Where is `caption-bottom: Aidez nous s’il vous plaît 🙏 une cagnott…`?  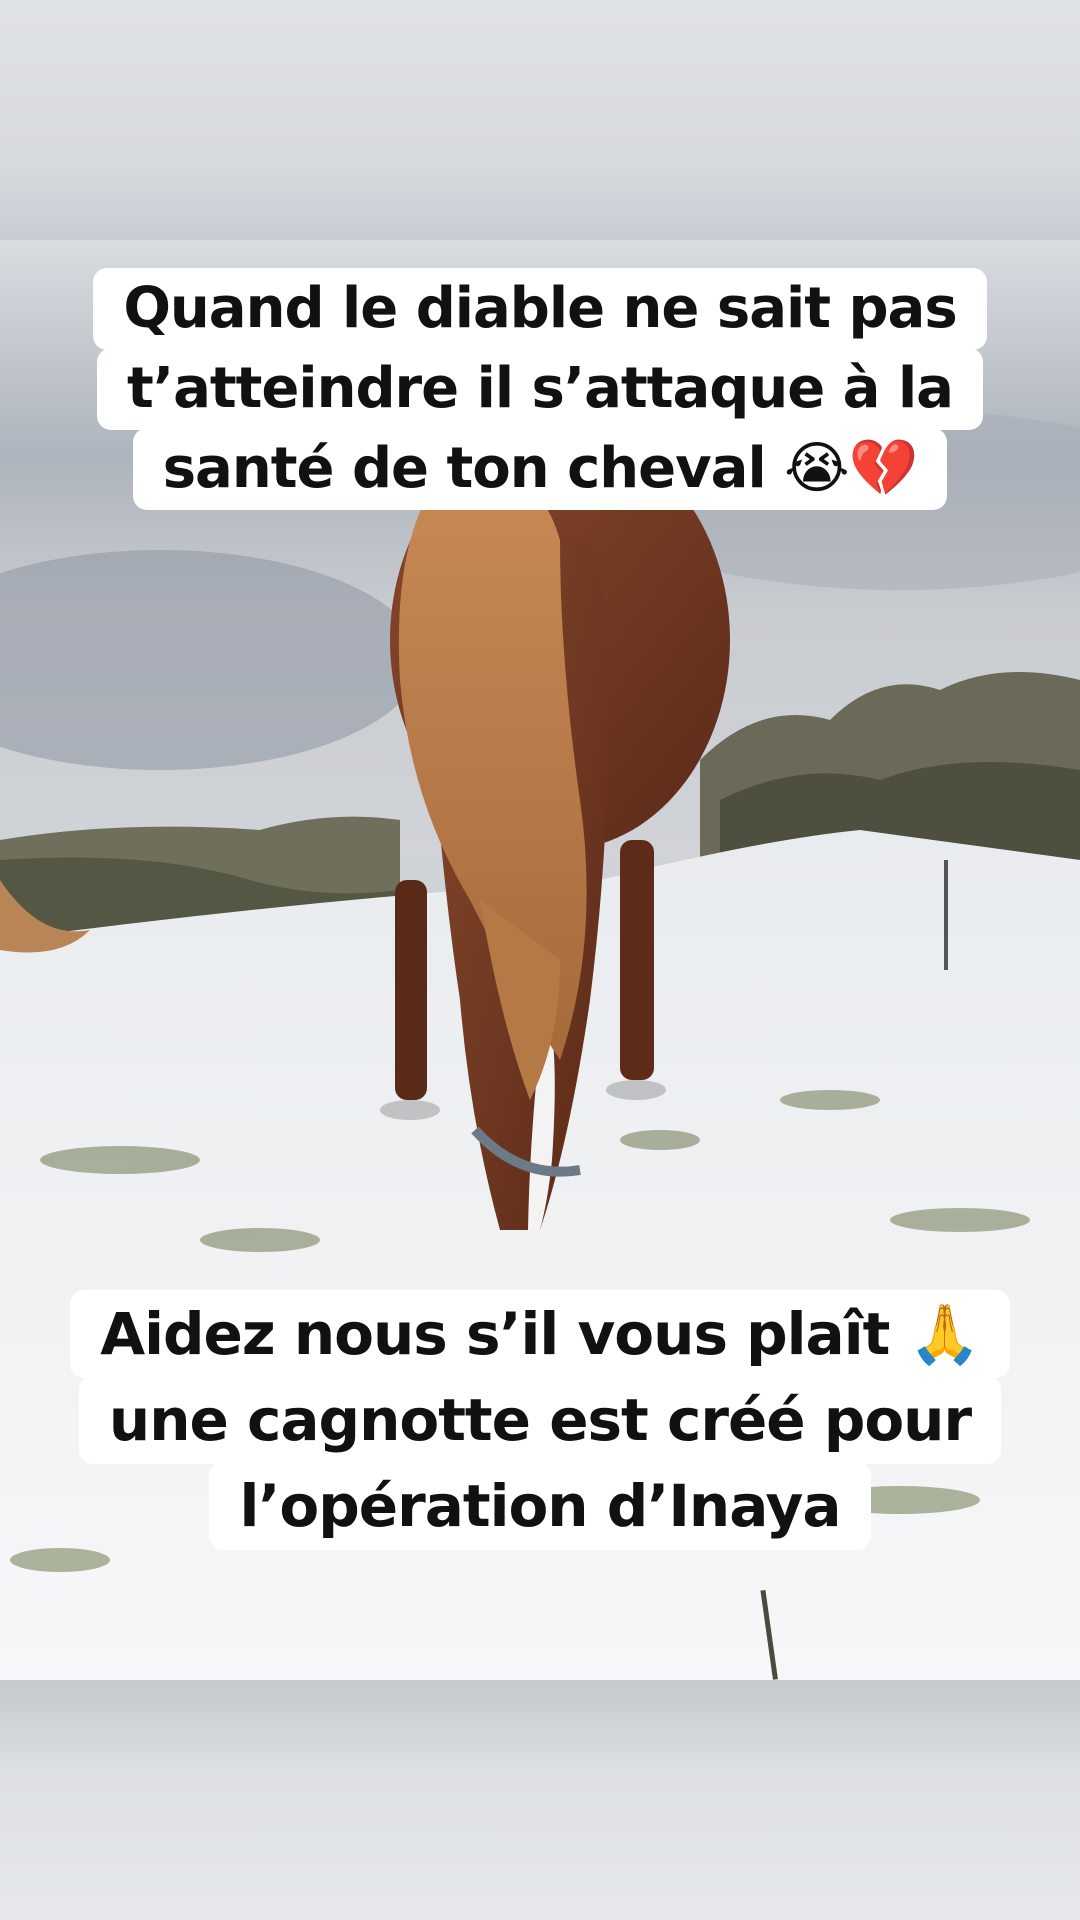
caption-bottom: Aidez nous s’il vous plaît 🙏 une cagnott… is located at coordinates (540, 1420).